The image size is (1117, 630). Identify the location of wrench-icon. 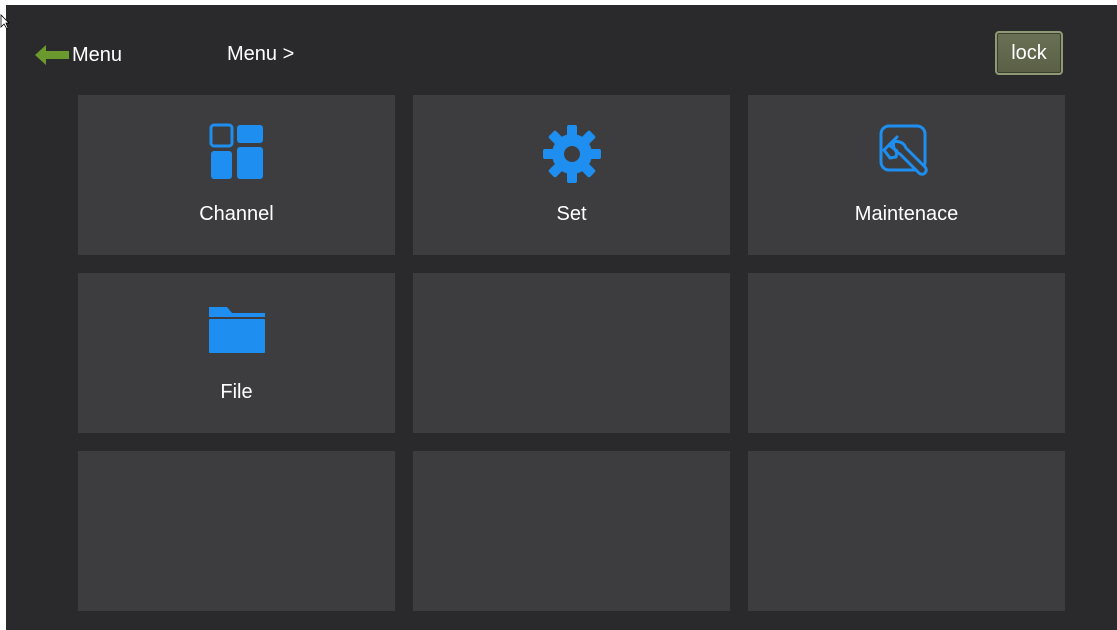
(907, 153).